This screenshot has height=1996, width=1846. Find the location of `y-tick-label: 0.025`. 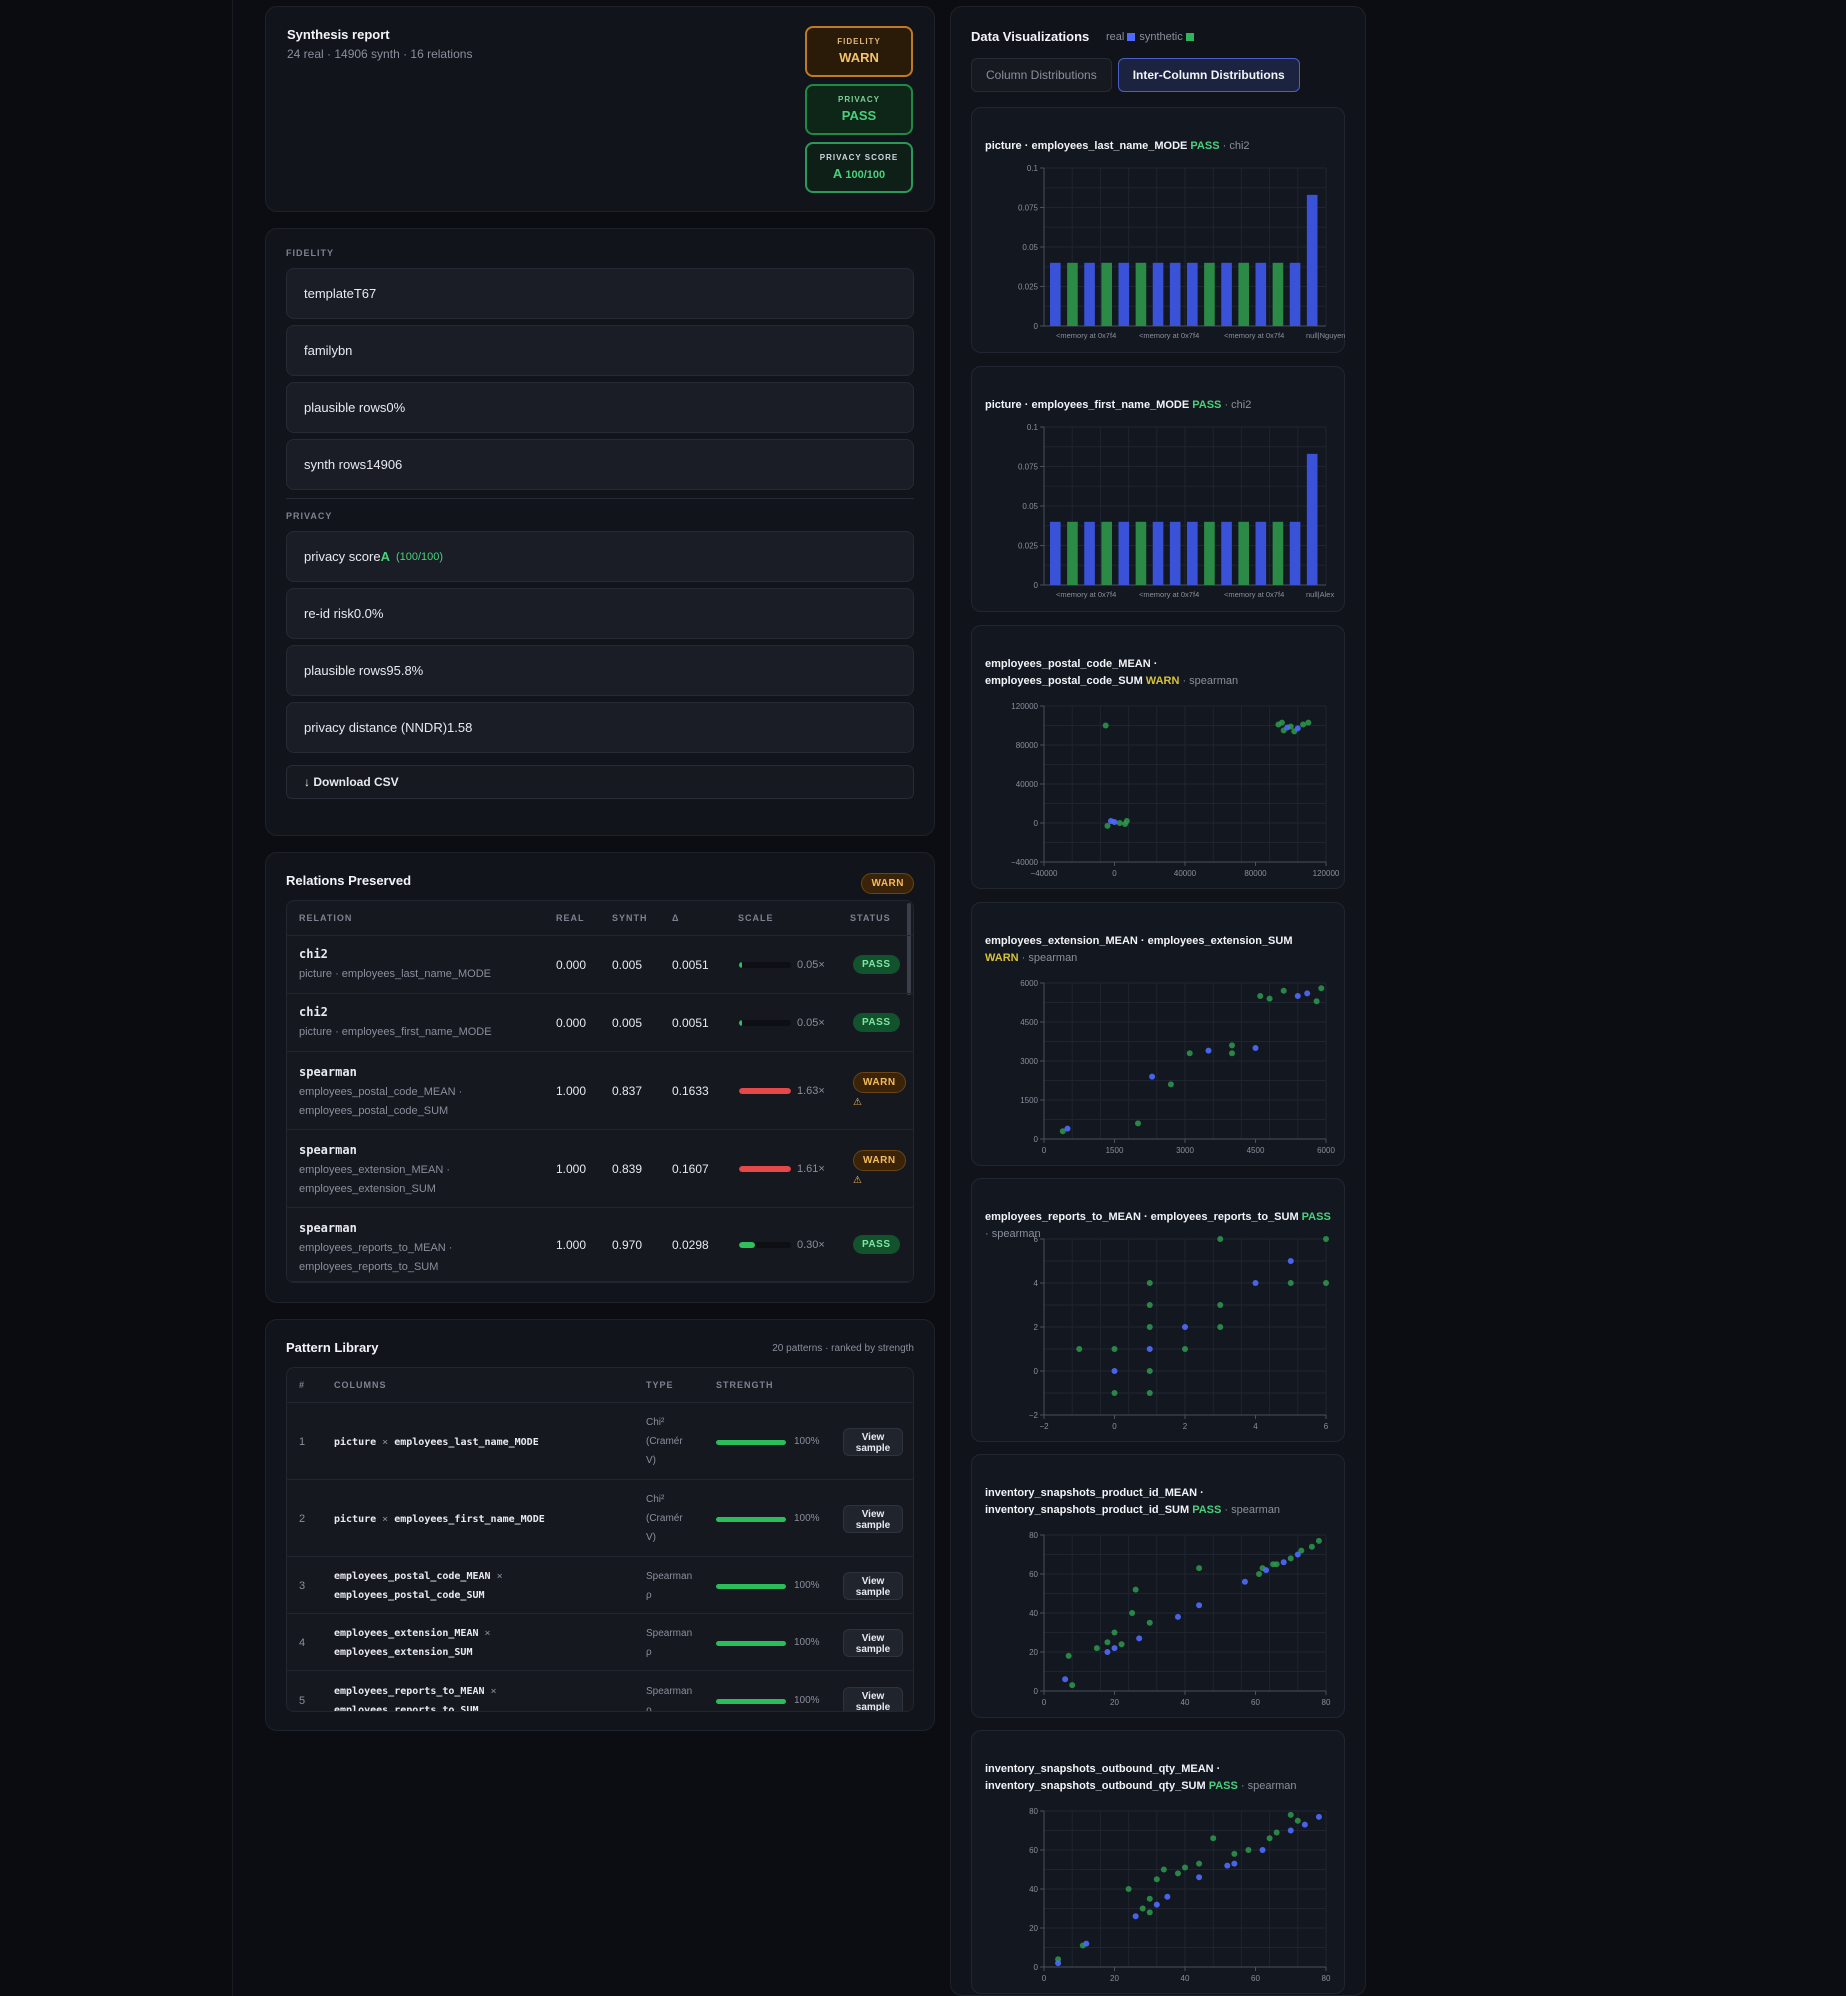

y-tick-label: 0.025 is located at coordinates (1028, 287).